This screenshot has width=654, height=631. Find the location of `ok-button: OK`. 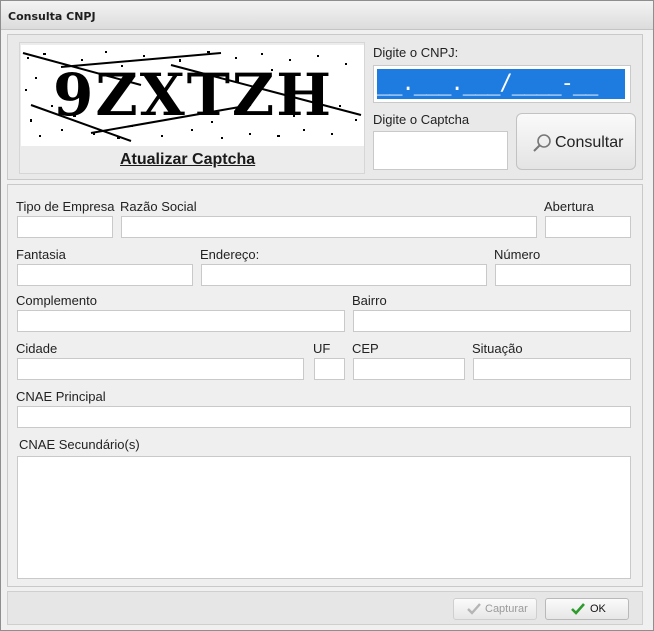

ok-button: OK is located at coordinates (587, 609).